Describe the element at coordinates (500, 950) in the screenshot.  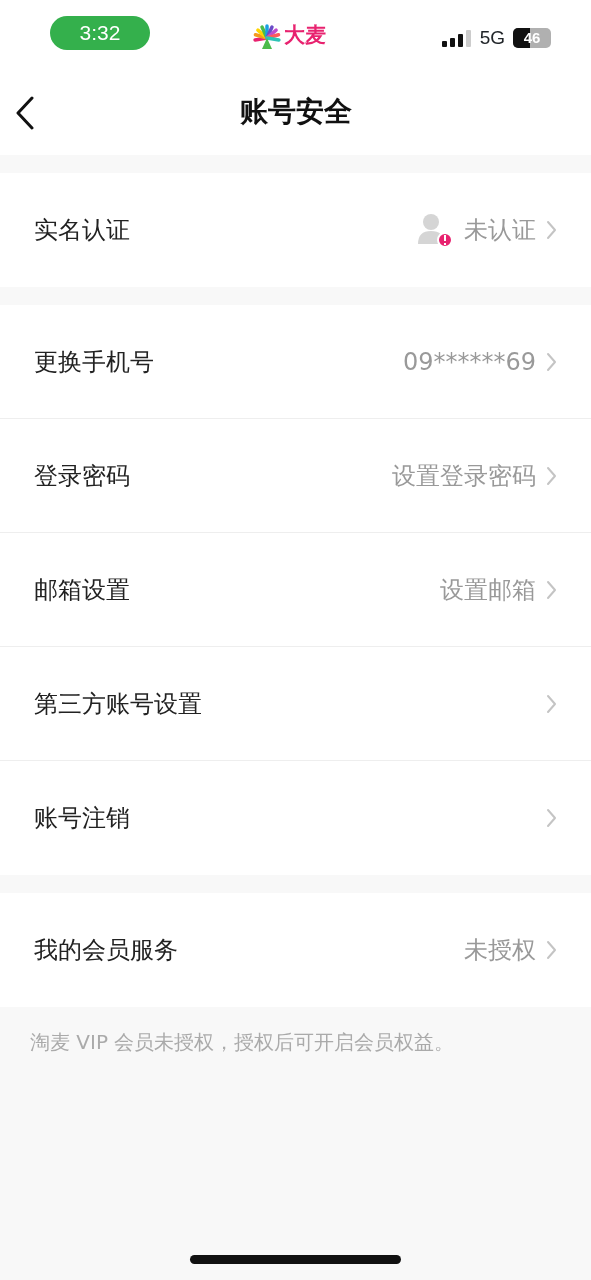
I see `row-value: 未授权` at that location.